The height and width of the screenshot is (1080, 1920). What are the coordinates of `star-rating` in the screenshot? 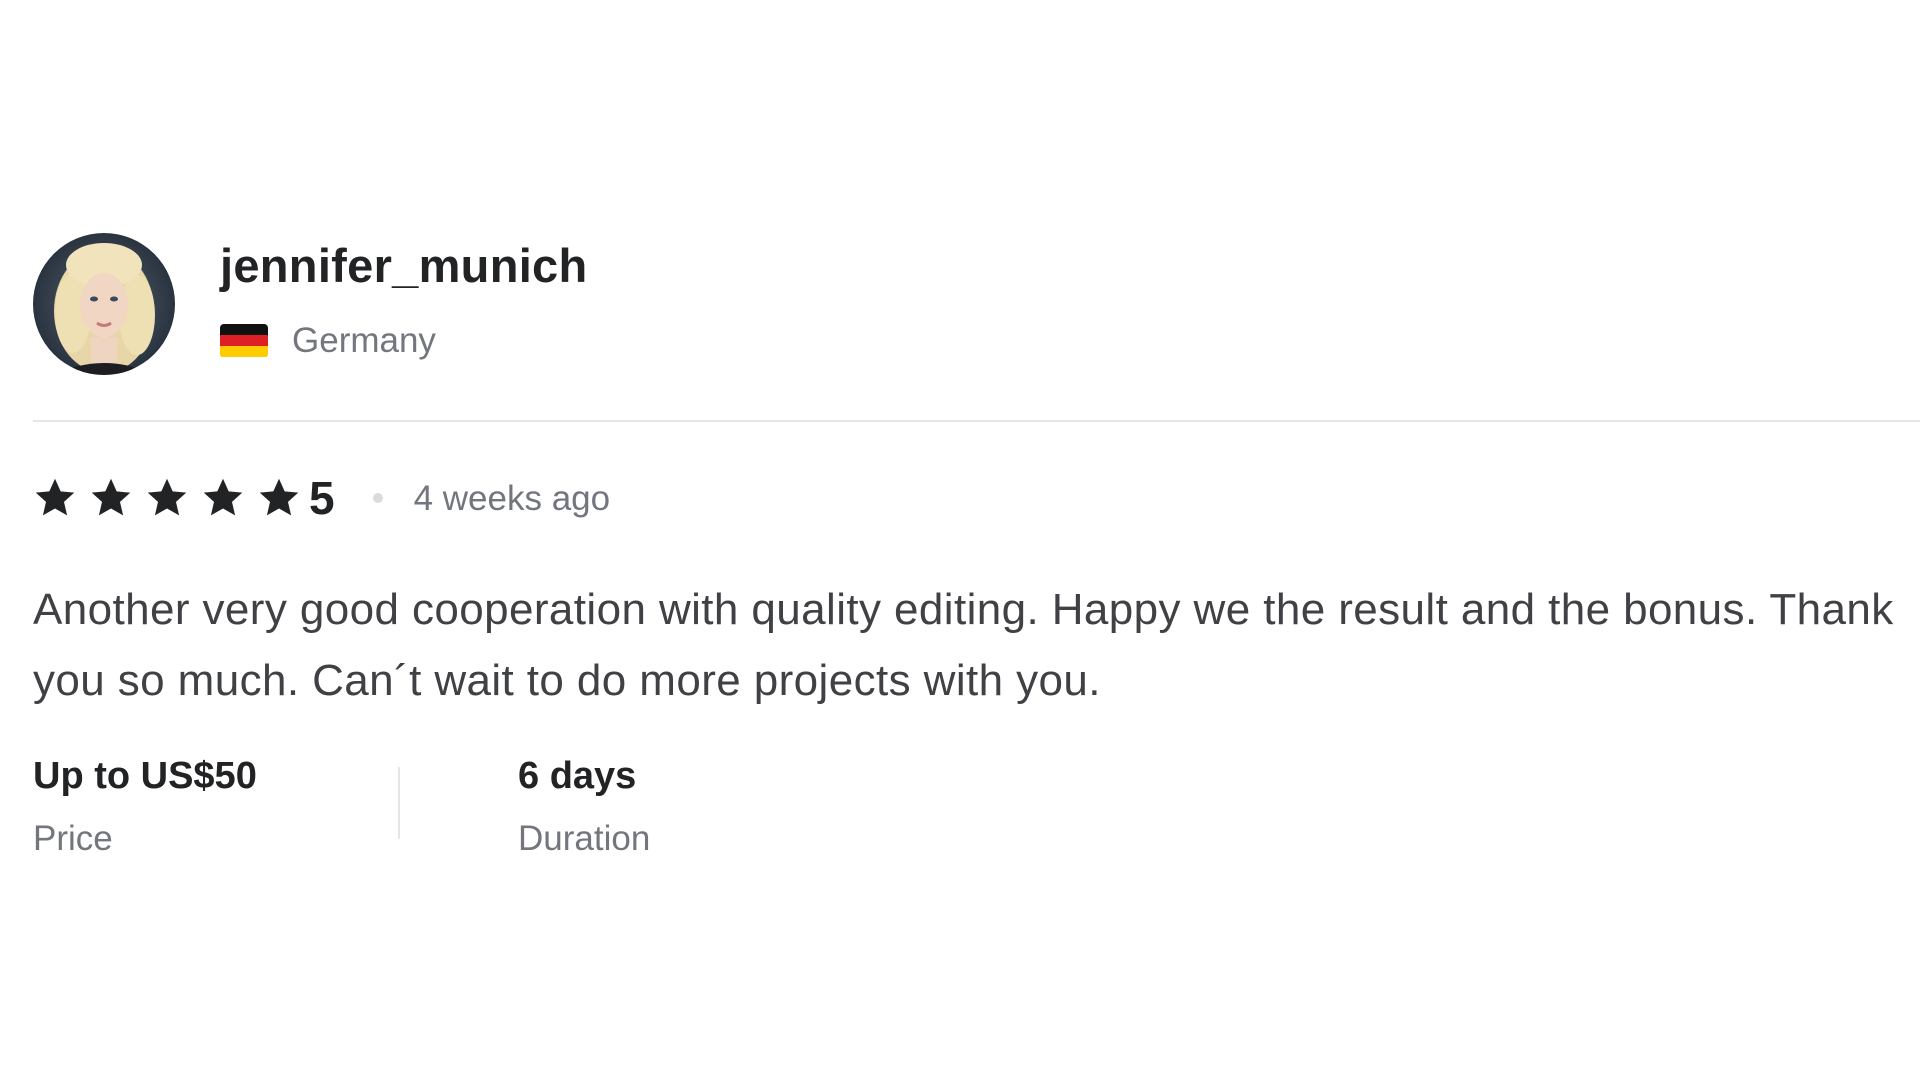 It's located at (167, 498).